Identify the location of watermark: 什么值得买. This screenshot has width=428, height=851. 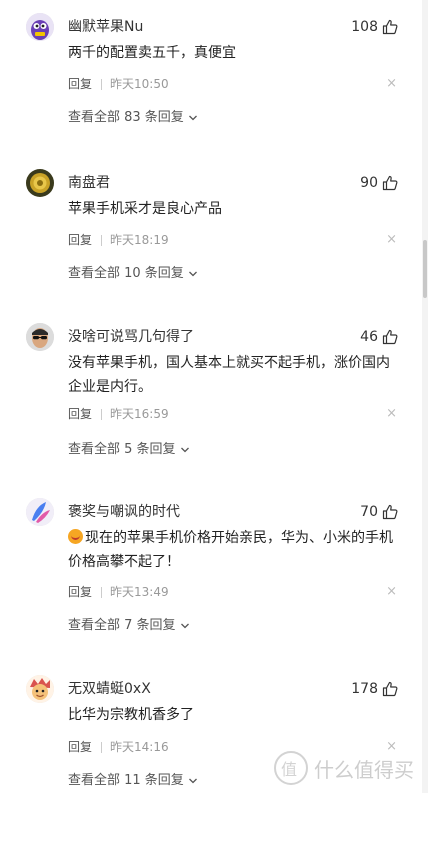
(344, 768).